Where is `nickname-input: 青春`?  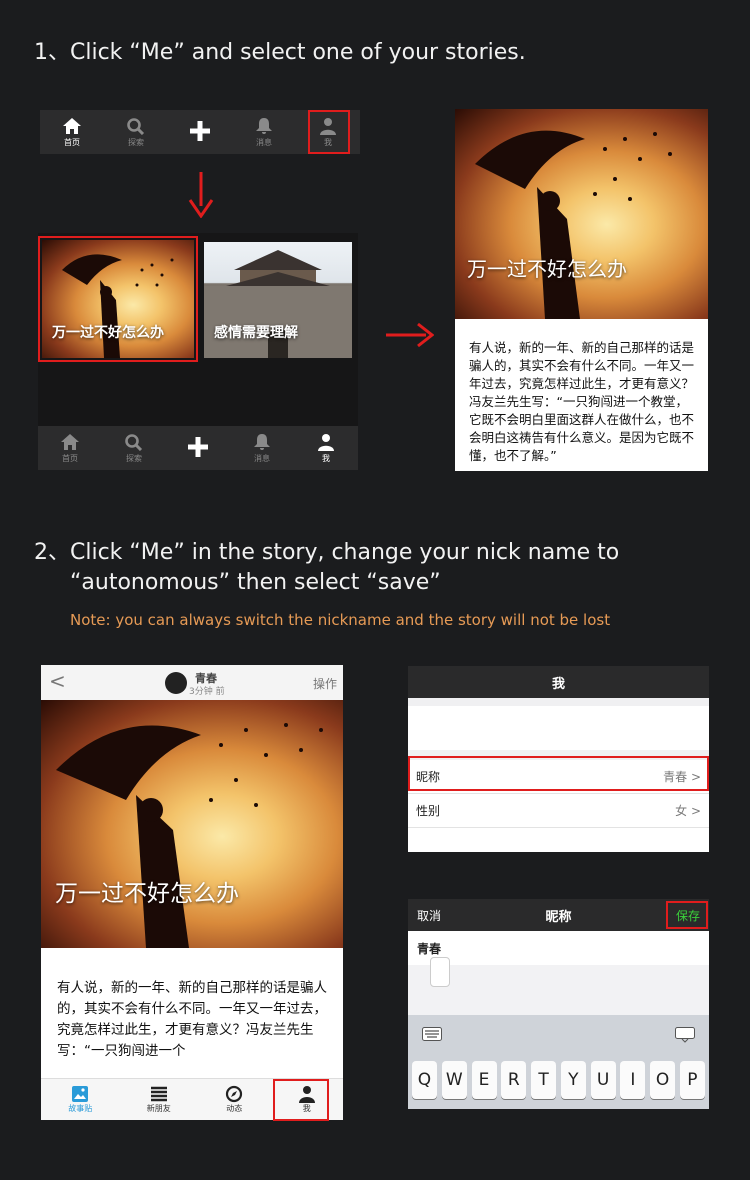
nickname-input: 青春 is located at coordinates (558, 948).